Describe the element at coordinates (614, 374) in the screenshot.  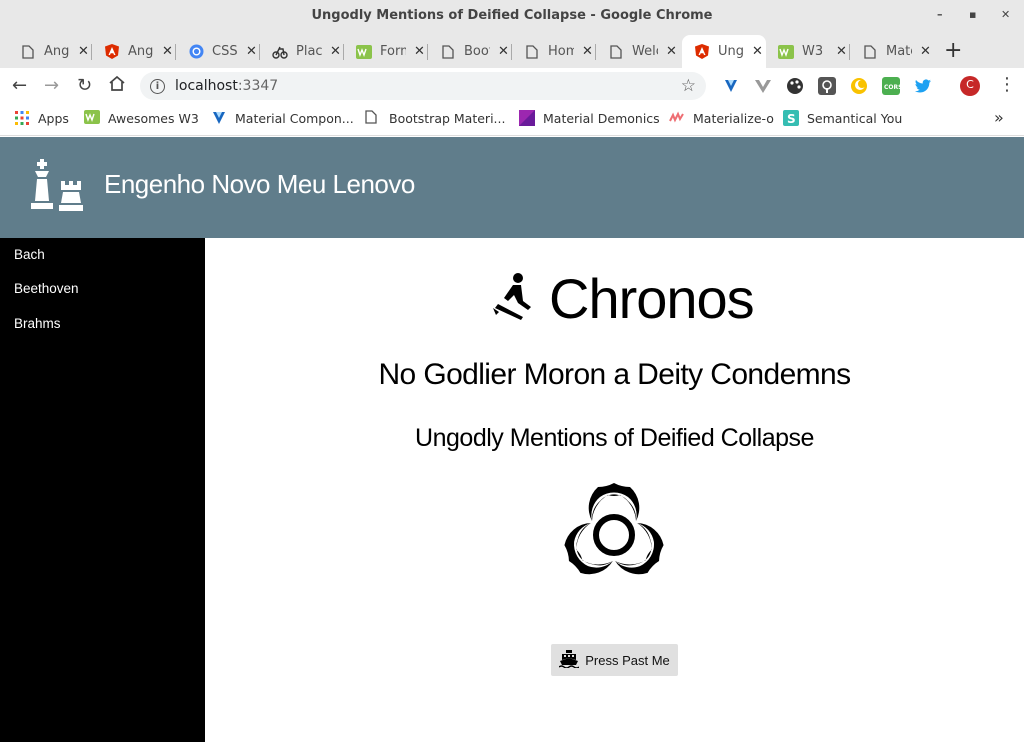
I see `subtitle: No Godlier Moron a Deity Condemns` at that location.